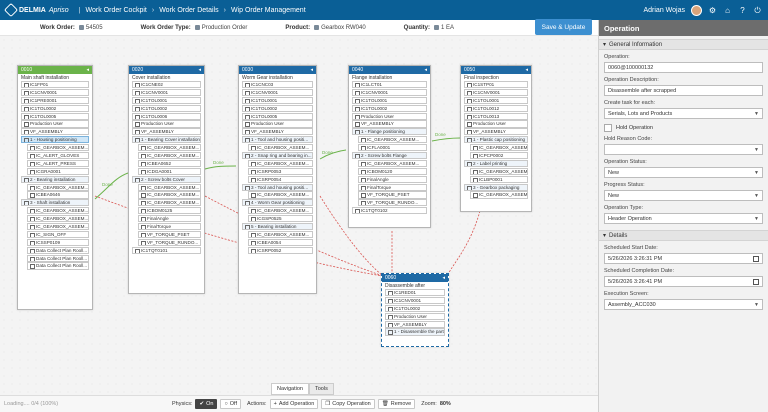 The height and width of the screenshot is (412, 768). I want to click on home-icon: ⌂, so click(727, 10).